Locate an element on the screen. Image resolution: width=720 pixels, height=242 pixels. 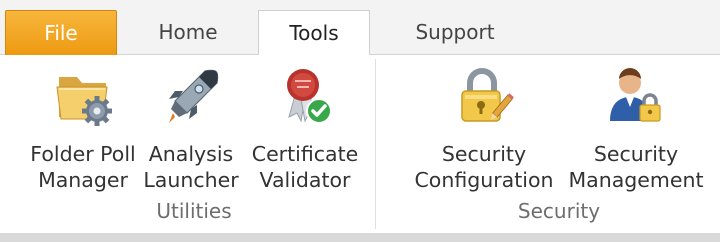
group-separator is located at coordinates (375, 144).